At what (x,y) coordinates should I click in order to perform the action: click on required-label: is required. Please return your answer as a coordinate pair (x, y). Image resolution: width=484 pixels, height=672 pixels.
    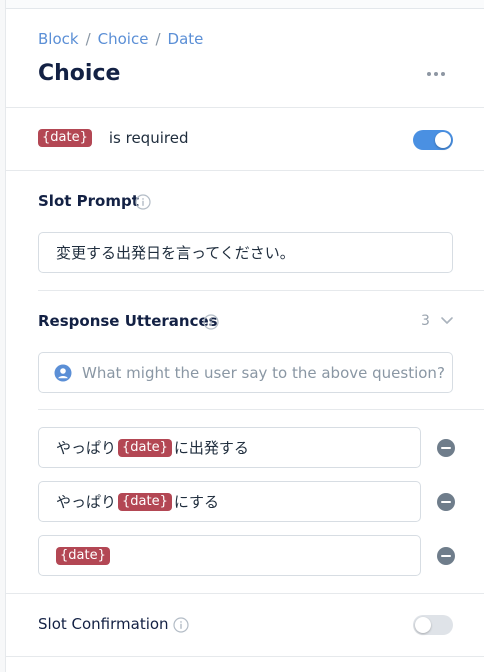
    Looking at the image, I should click on (148, 138).